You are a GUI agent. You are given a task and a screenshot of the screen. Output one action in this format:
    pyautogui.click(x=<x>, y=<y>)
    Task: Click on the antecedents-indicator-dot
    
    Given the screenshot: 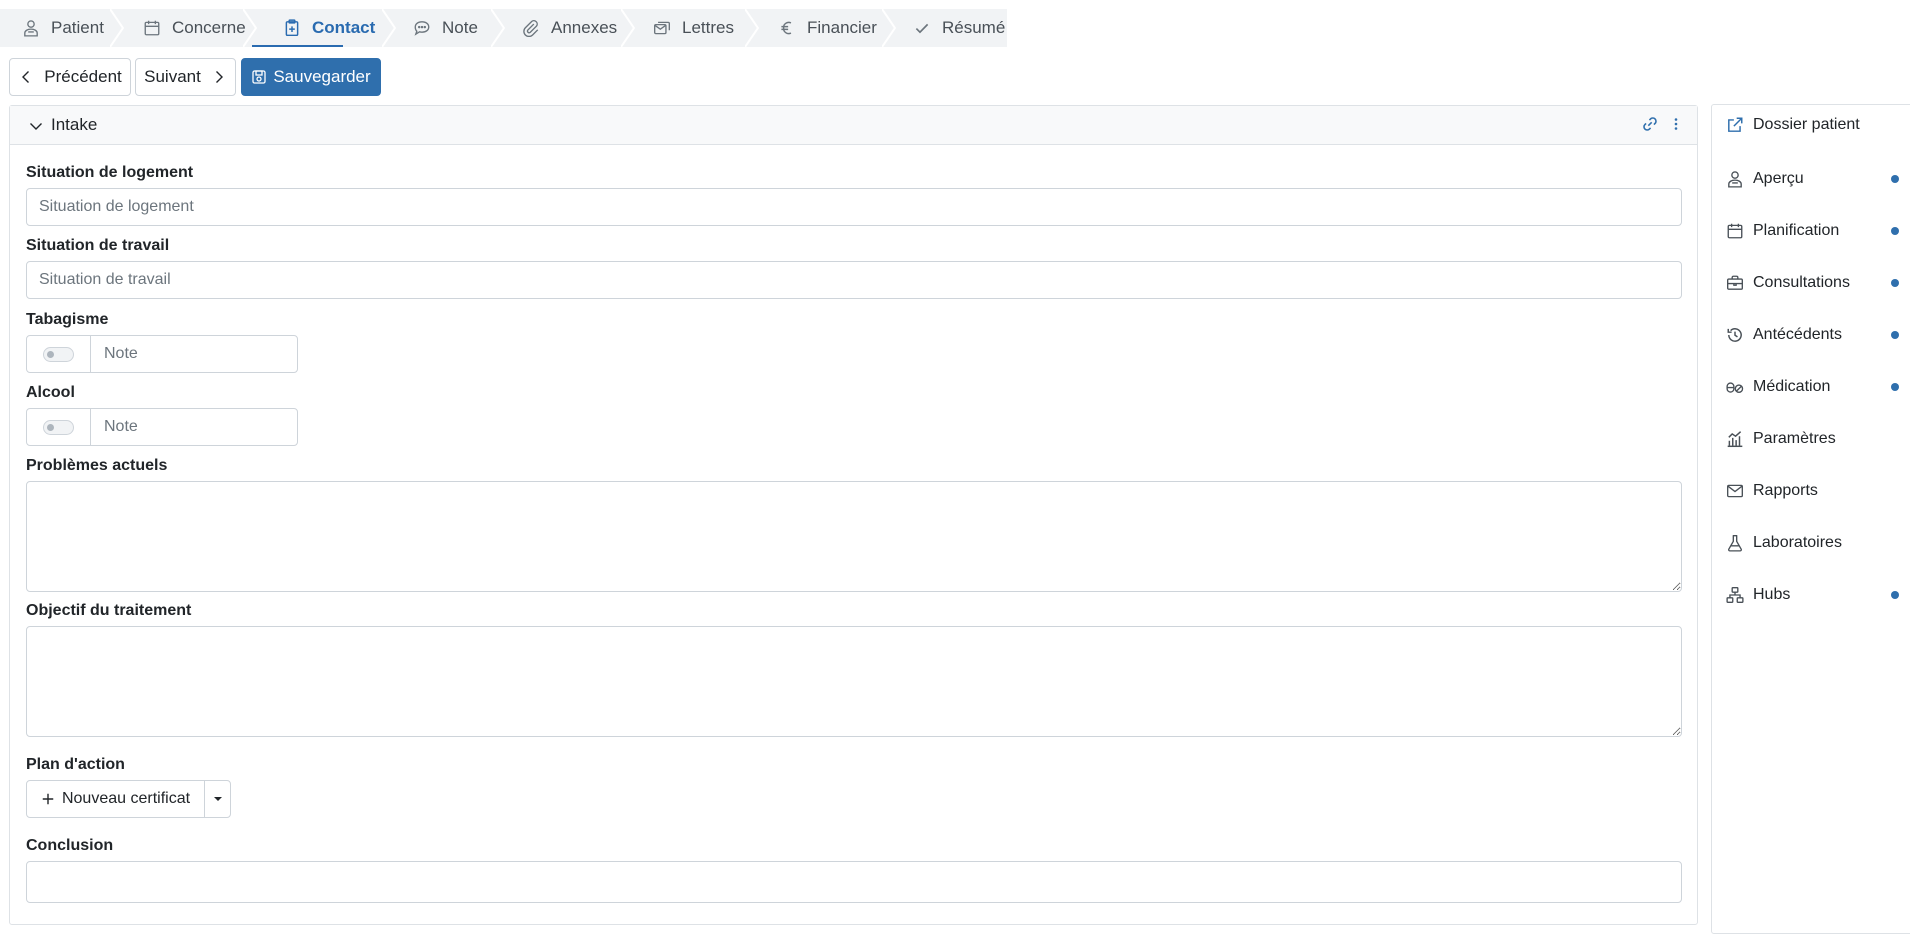 What is the action you would take?
    pyautogui.click(x=1895, y=335)
    